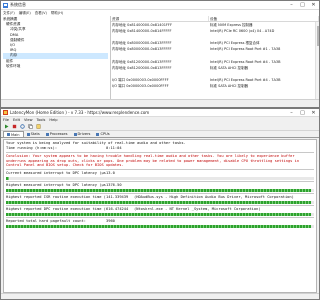 This screenshot has width=320, height=300. Describe the element at coordinates (14, 126) in the screenshot. I see `stop-icon` at that location.